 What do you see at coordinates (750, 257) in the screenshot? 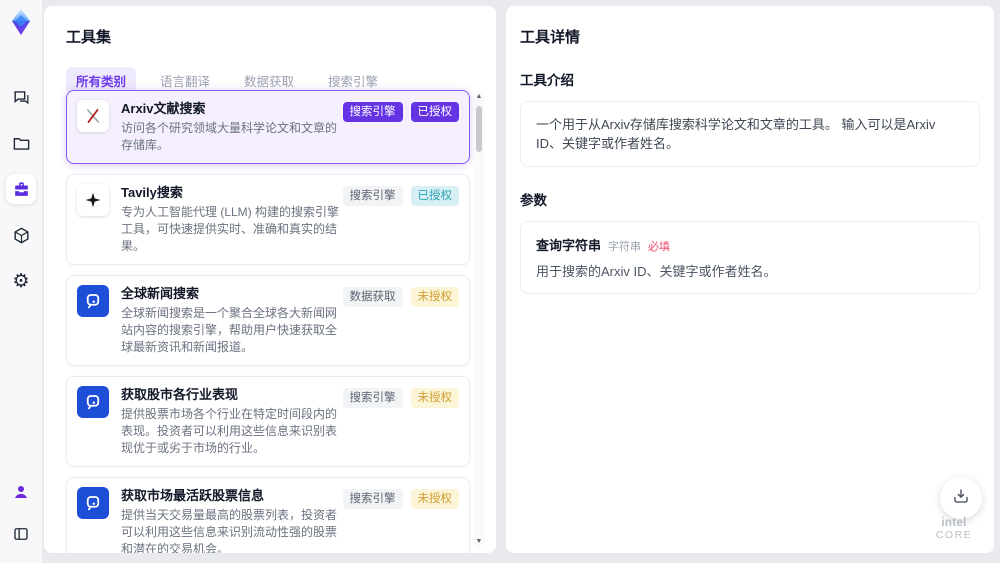
I see `param-box: 查询字符串 字符串 必填 用于搜索的Arxiv ID、关键字或作者姓名。` at bounding box center [750, 257].